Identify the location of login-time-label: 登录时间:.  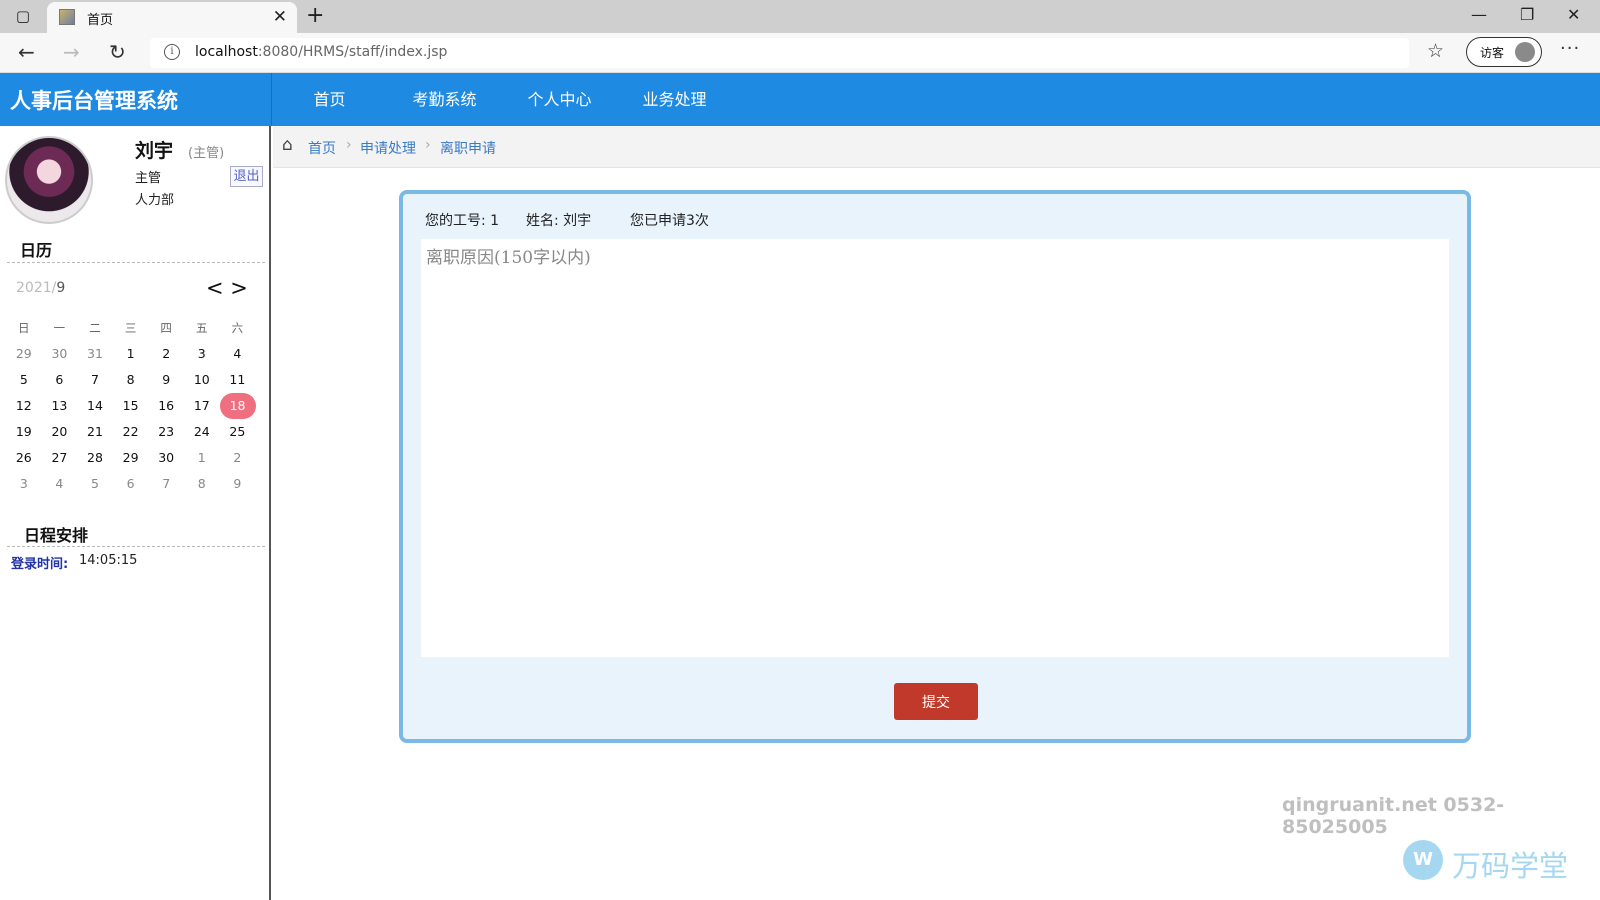
(40, 564).